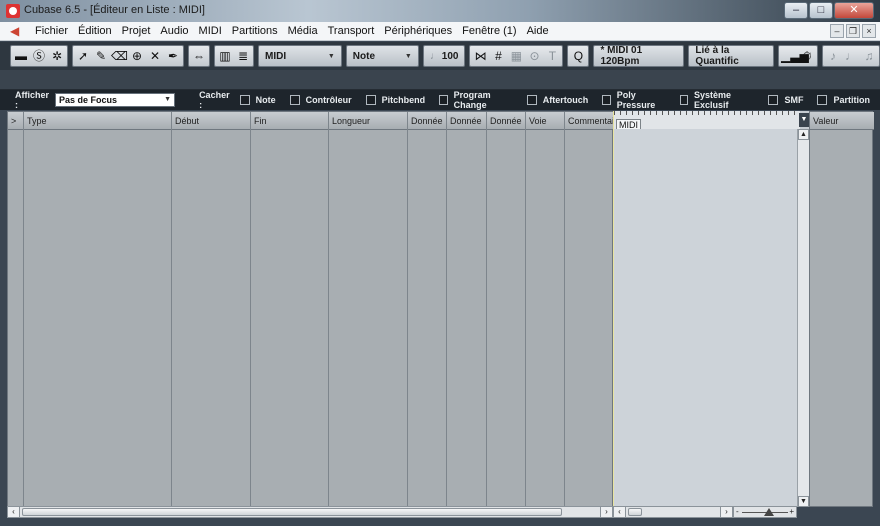 Image resolution: width=880 pixels, height=526 pixels. Describe the element at coordinates (783, 100) in the screenshot. I see `hide-smf-checkbox: SMF` at that location.